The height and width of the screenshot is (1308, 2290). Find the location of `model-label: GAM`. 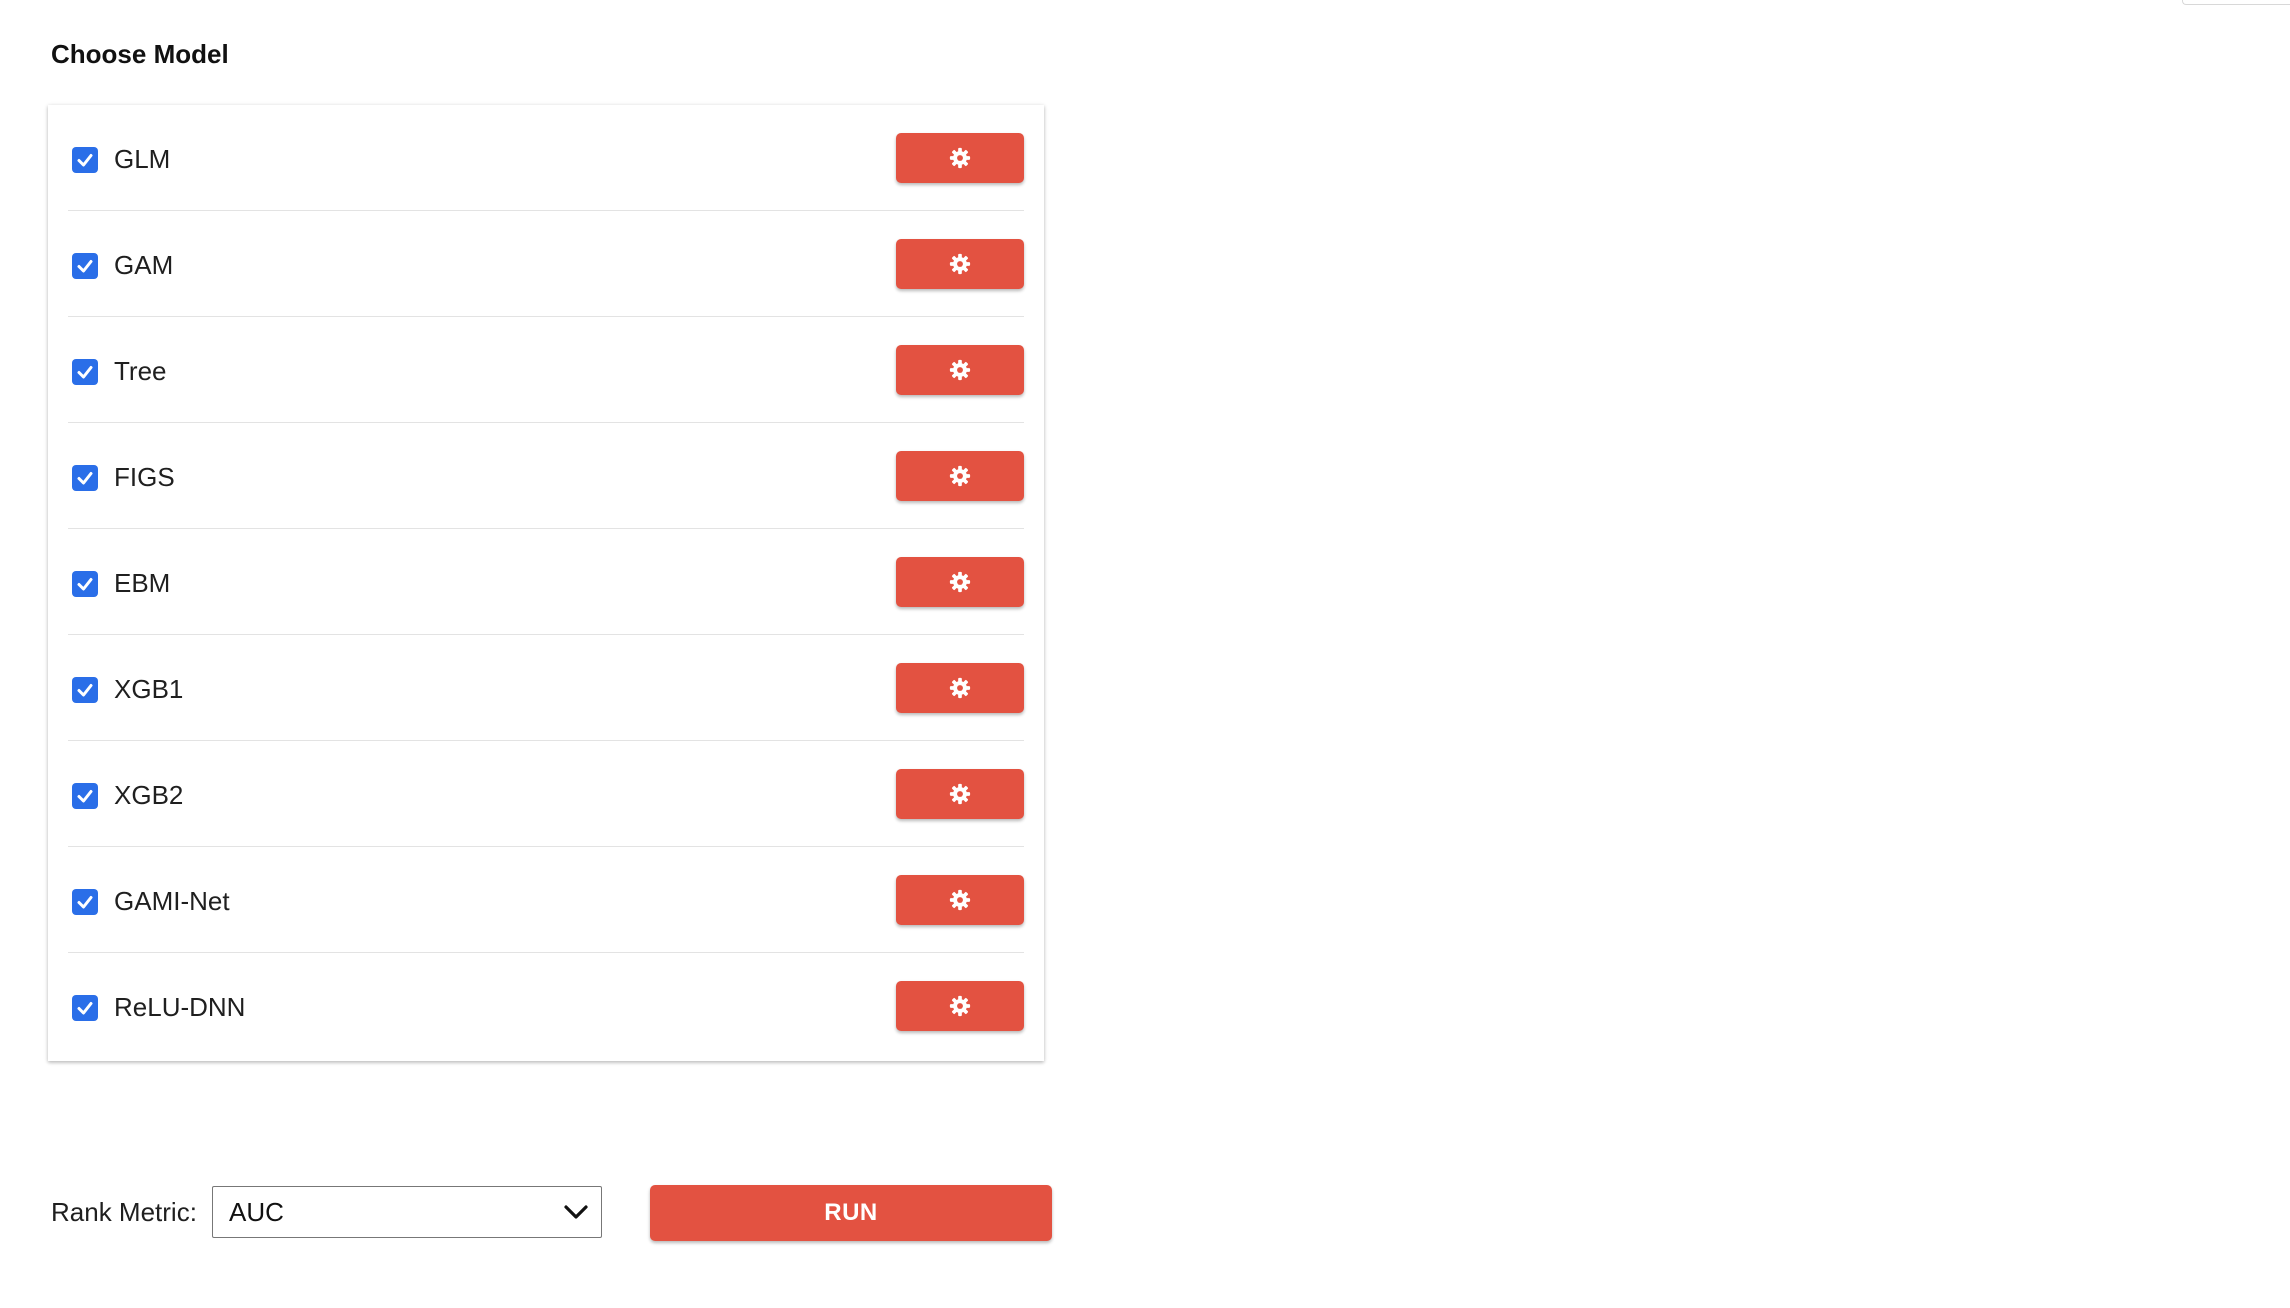

model-label: GAM is located at coordinates (144, 265).